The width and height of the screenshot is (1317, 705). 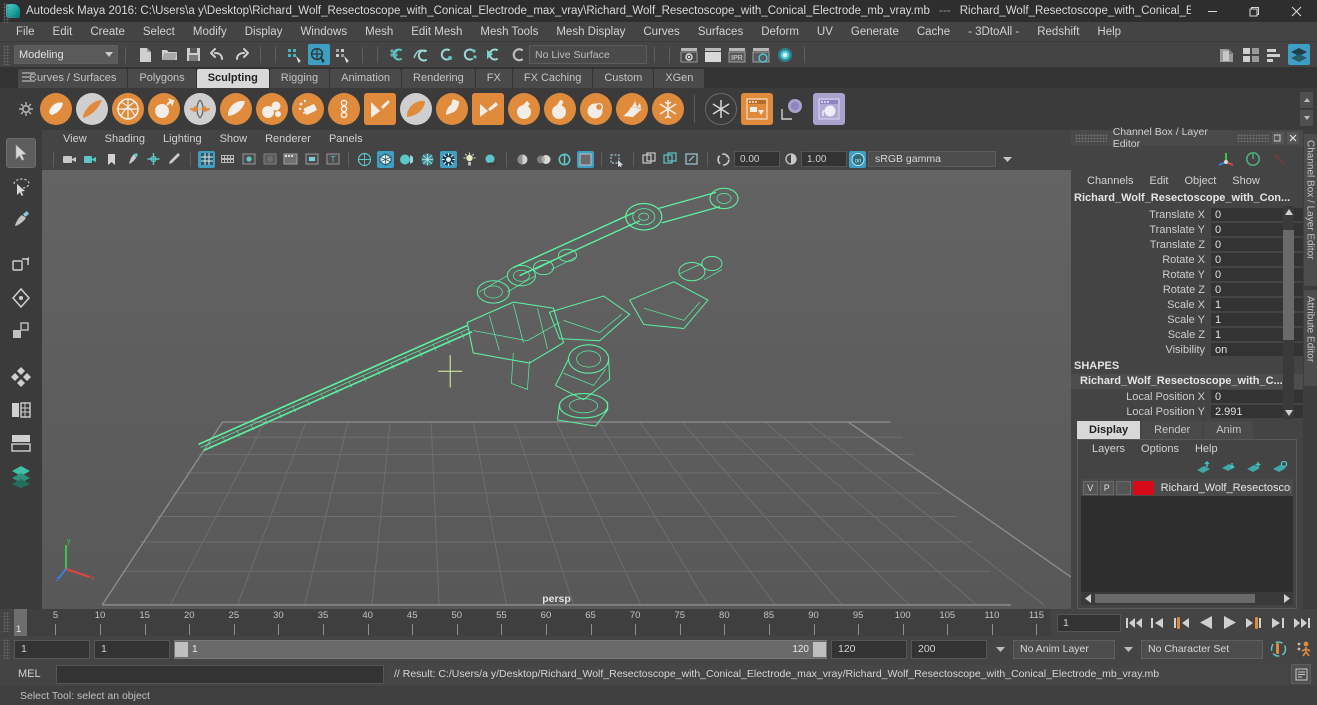 I want to click on layer-menu-help: Help, so click(x=1206, y=449).